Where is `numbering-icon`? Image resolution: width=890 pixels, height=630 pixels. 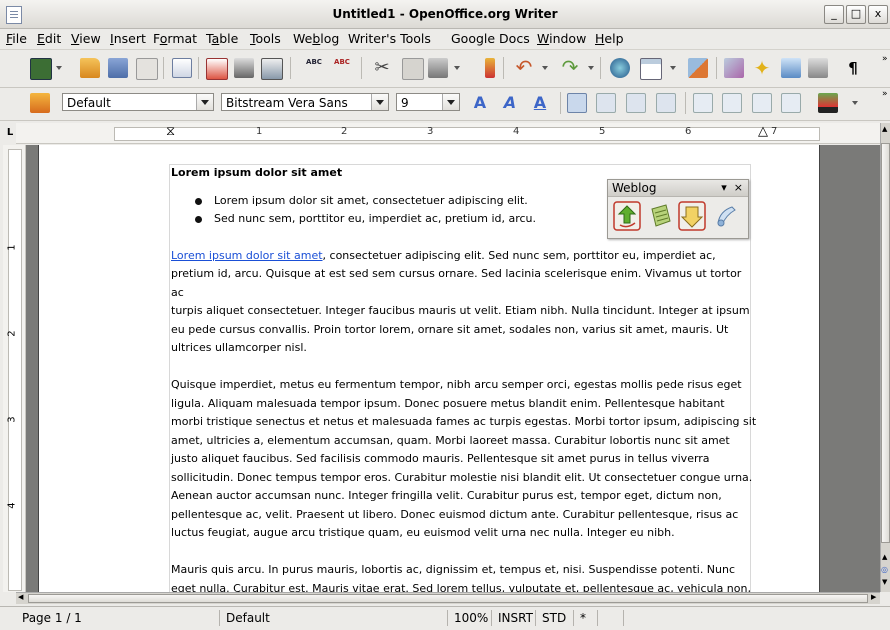 numbering-icon is located at coordinates (703, 103).